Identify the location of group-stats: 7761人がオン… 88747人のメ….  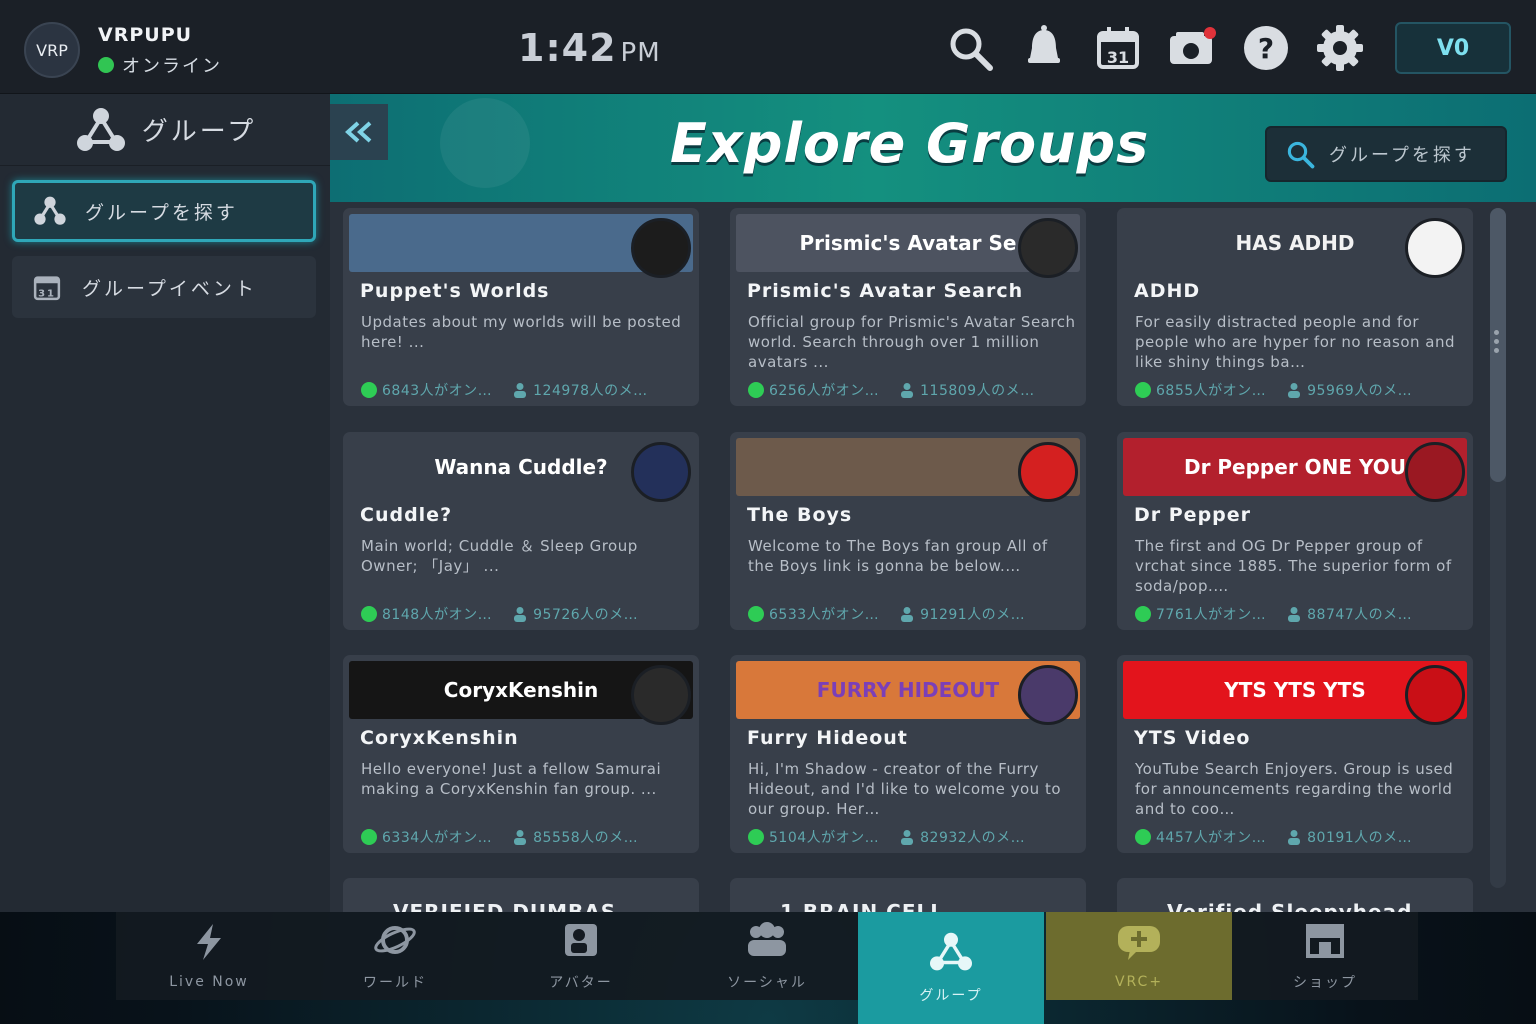
(1300, 614).